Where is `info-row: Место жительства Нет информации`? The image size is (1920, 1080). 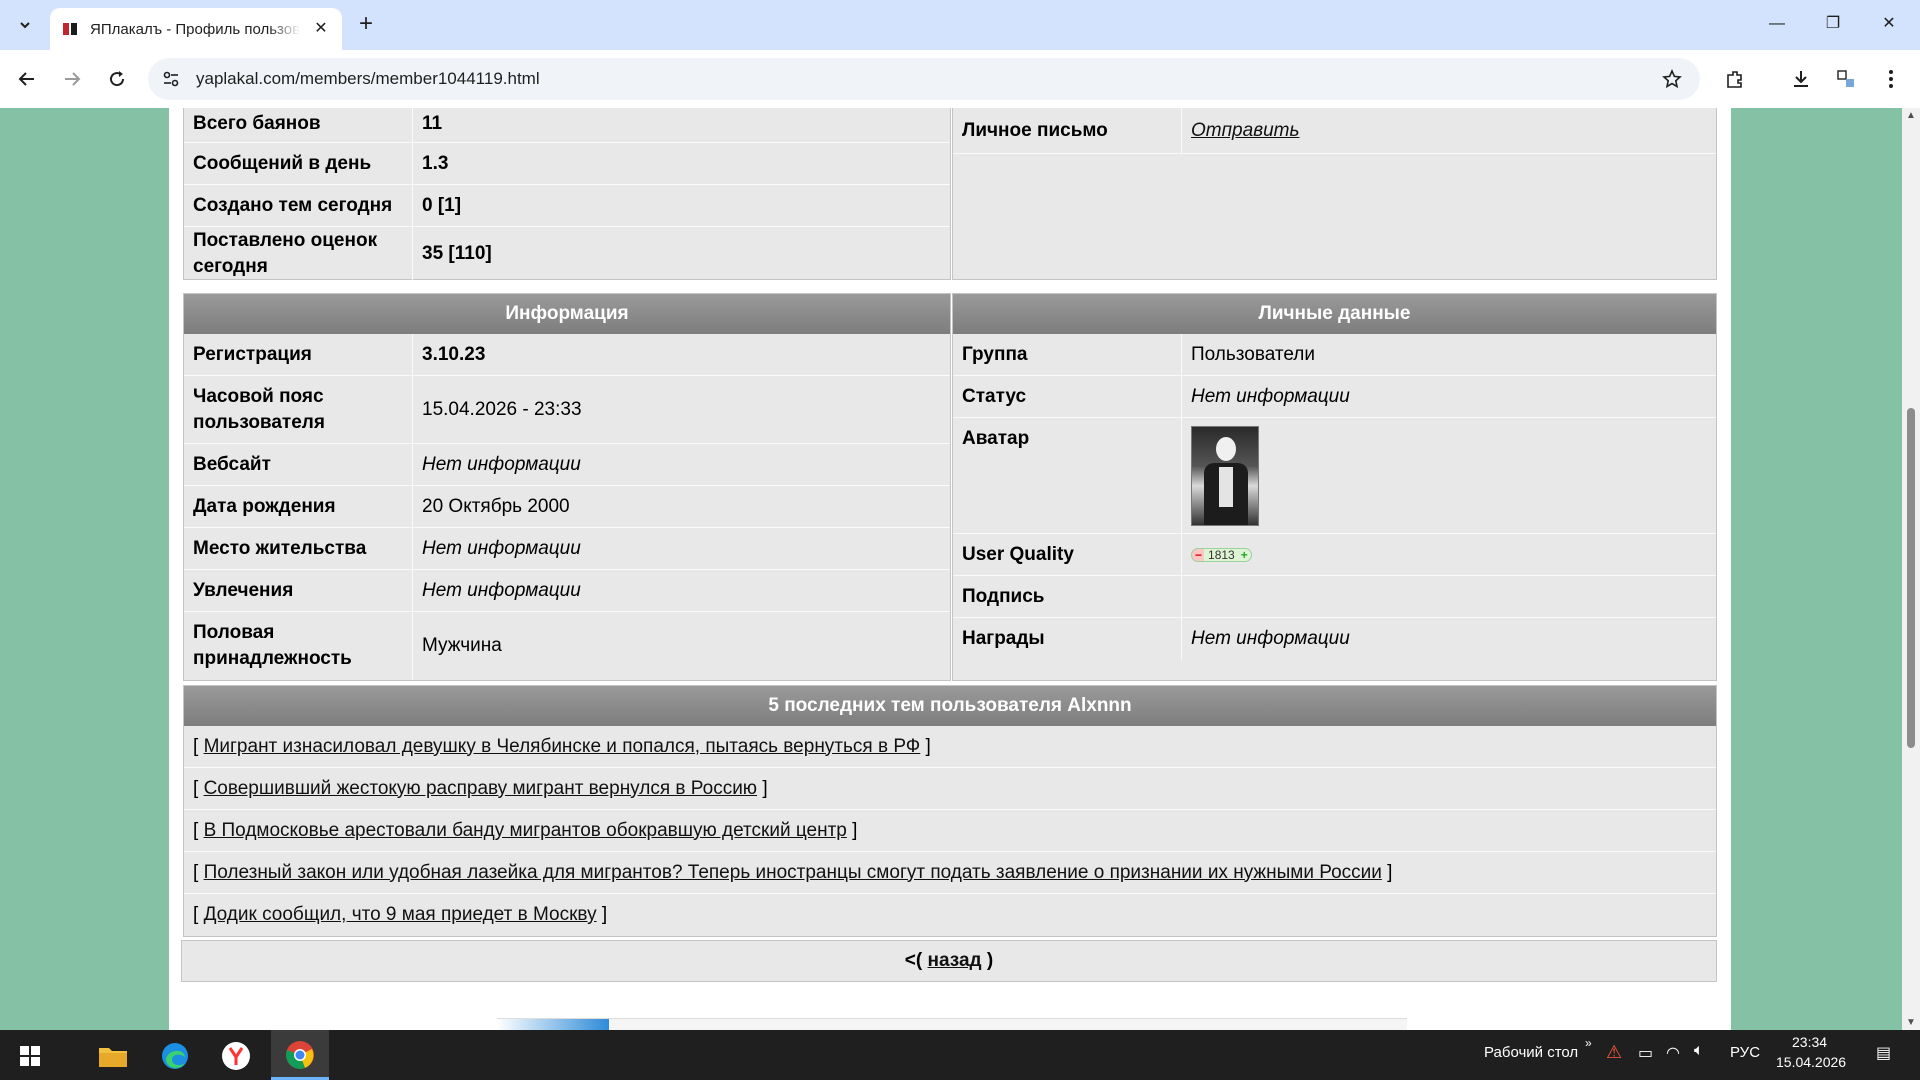
info-row: Место жительства Нет информации is located at coordinates (567, 549).